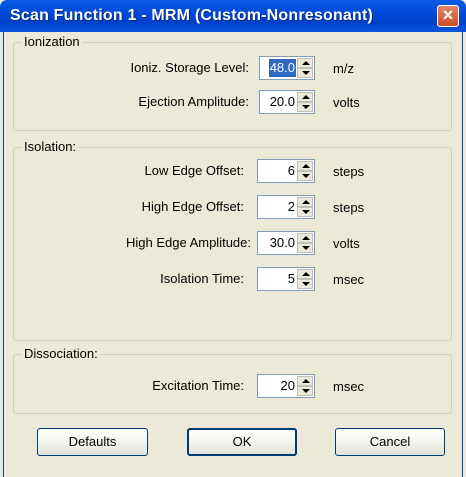 This screenshot has width=466, height=477. I want to click on excitation-time-label: Excitation Time:, so click(198, 385).